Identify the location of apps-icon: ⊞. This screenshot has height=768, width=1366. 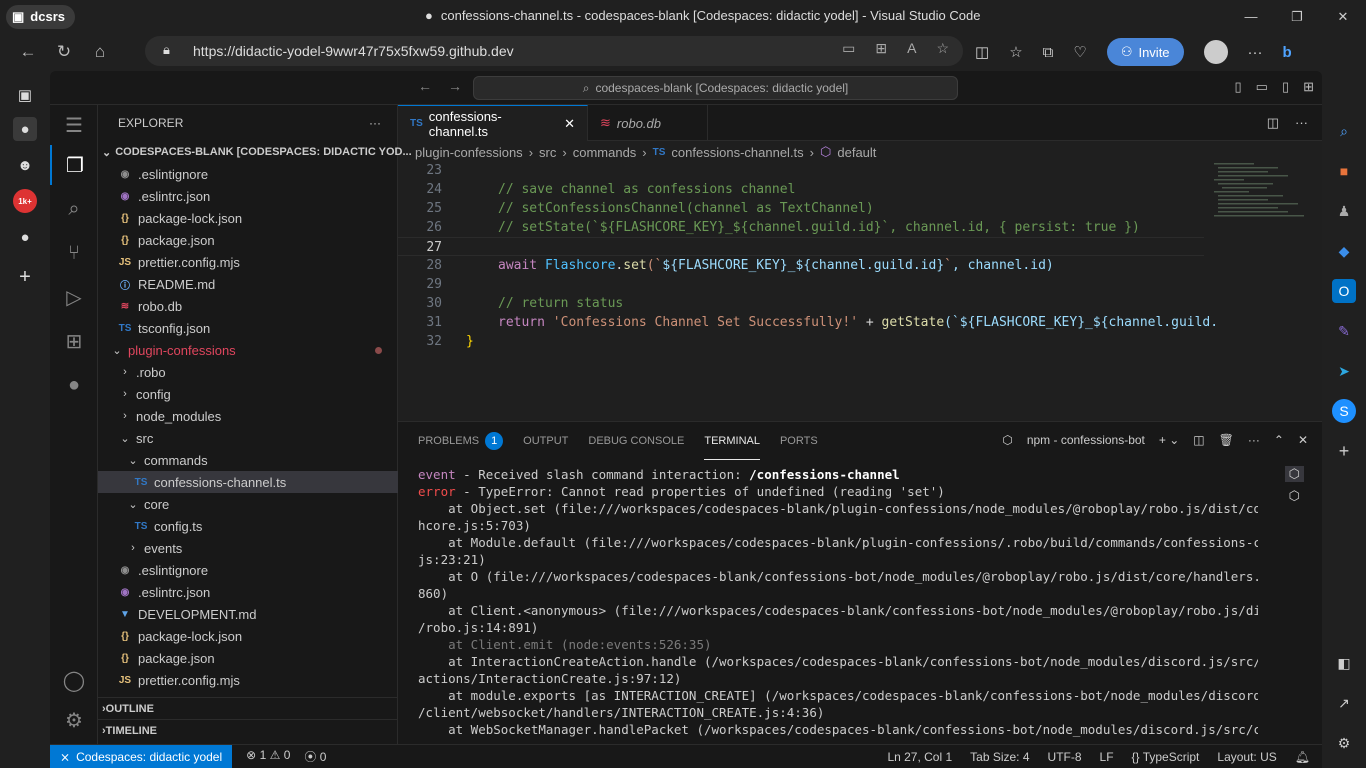
(881, 48).